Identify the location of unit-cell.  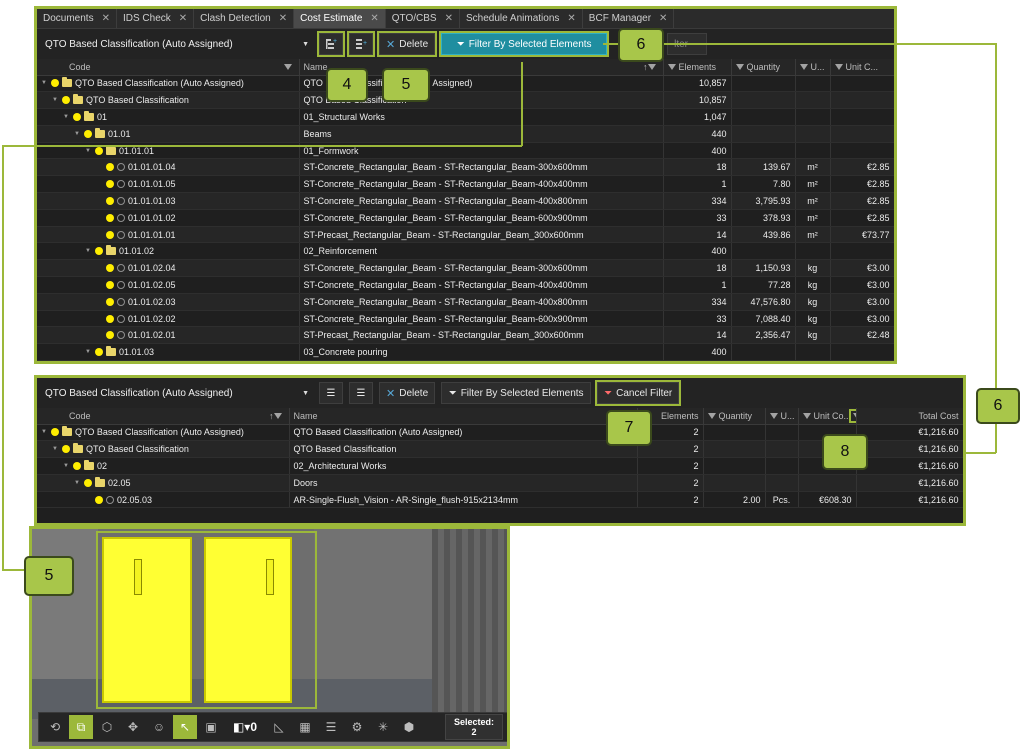
(813, 117).